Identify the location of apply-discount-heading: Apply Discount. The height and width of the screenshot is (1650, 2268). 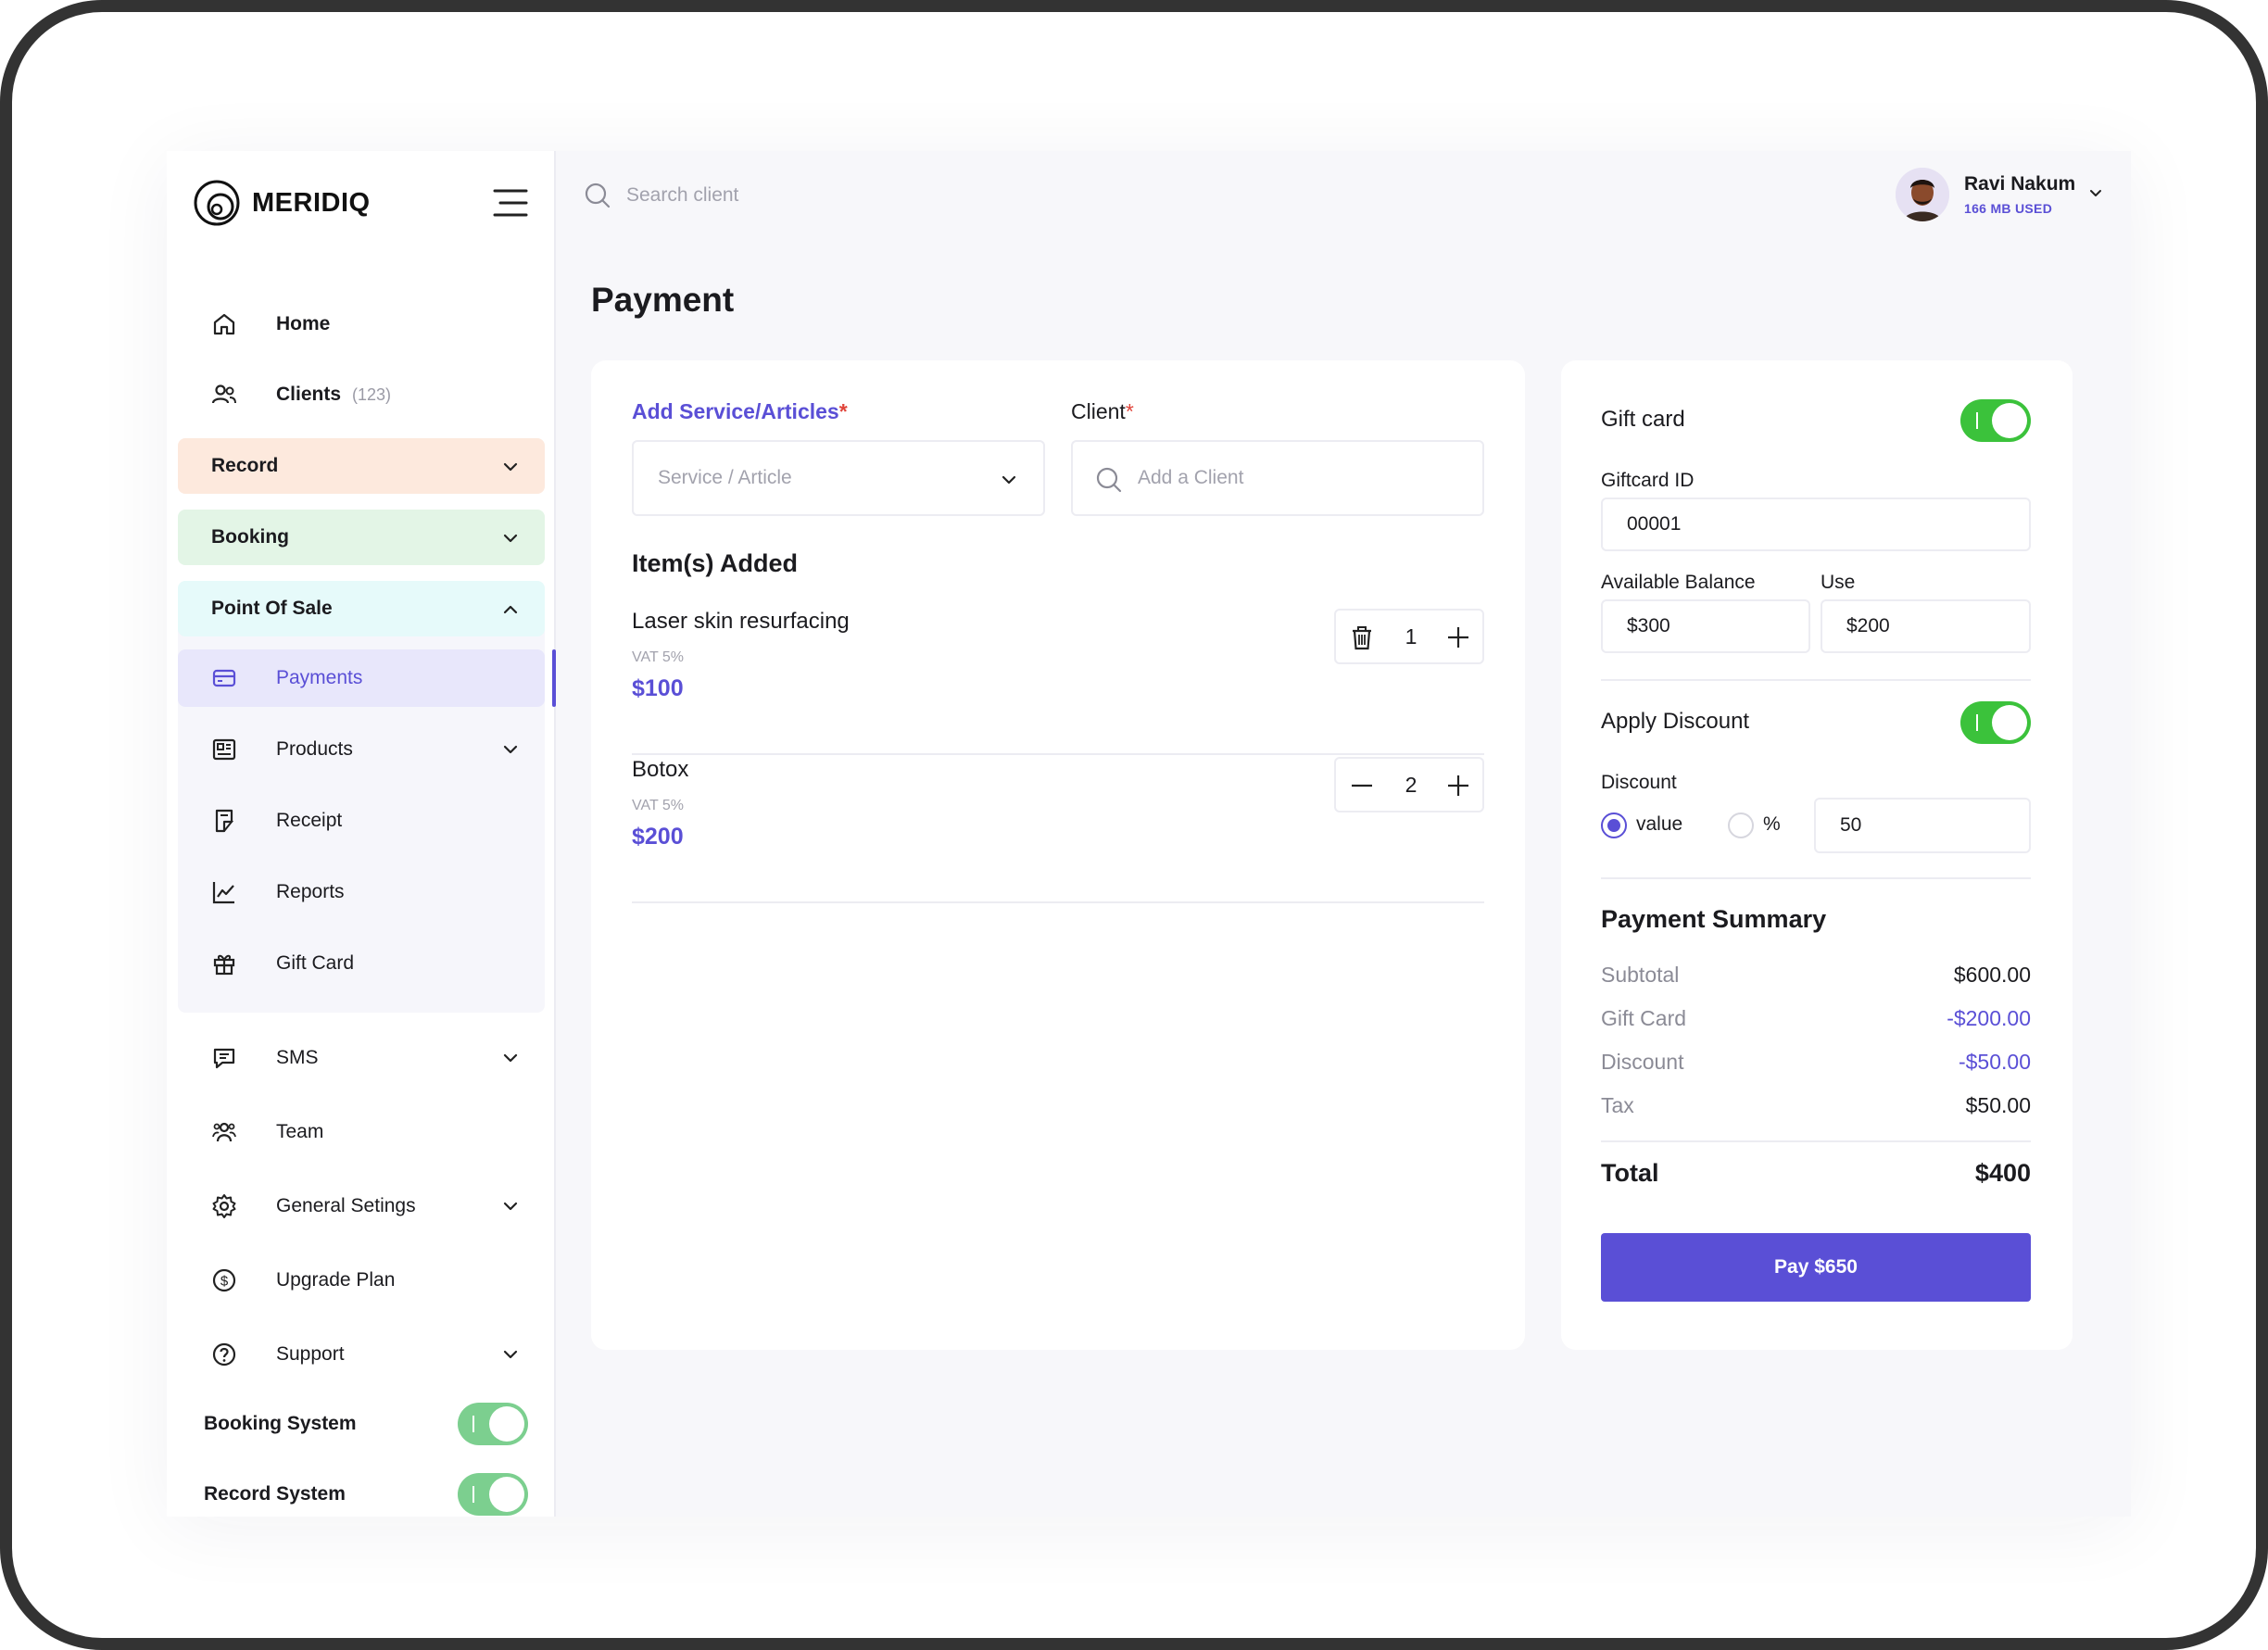
(1675, 721).